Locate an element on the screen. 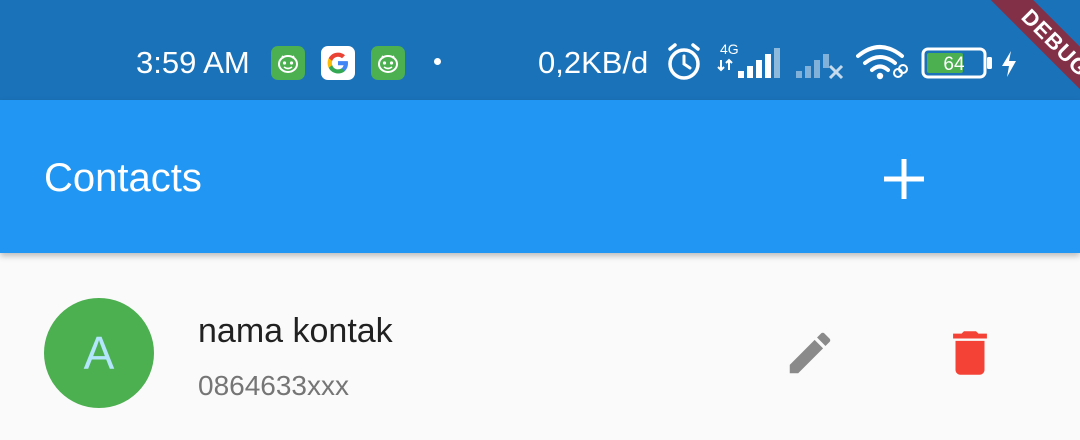  delete-contact-button is located at coordinates (970, 353).